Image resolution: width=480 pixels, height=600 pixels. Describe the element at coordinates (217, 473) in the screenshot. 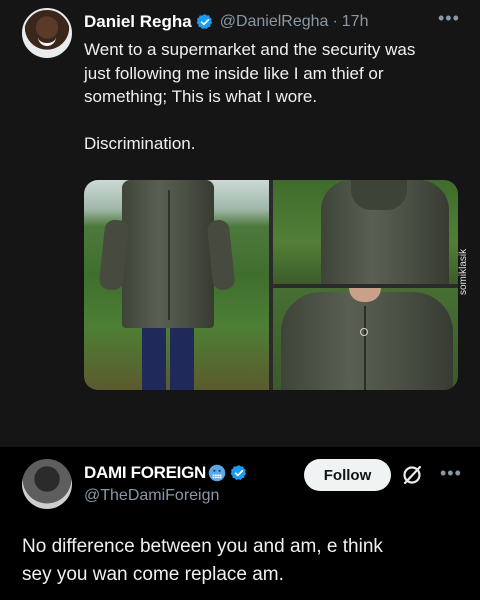

I see `cold-face-emoji-icon` at that location.